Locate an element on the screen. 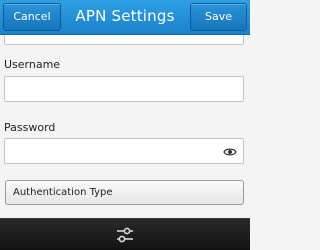 The height and width of the screenshot is (250, 320). settings-sliders-icon is located at coordinates (125, 235).